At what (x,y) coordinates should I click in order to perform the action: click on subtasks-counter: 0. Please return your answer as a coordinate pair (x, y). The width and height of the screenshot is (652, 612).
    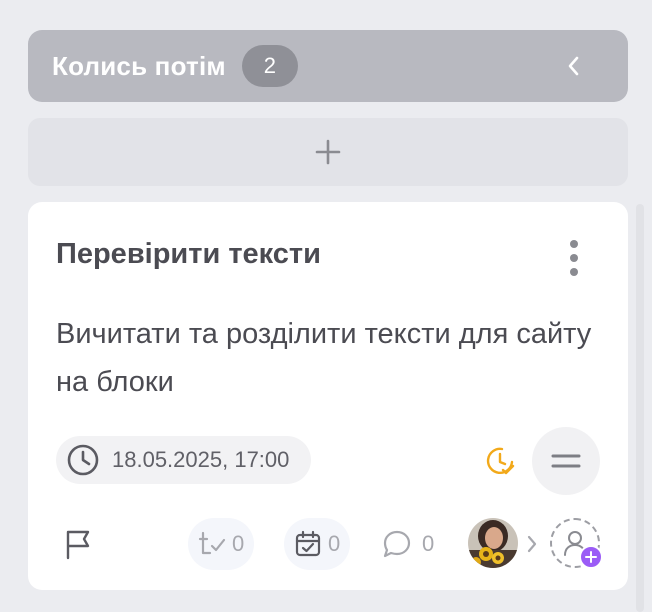
    Looking at the image, I should click on (317, 544).